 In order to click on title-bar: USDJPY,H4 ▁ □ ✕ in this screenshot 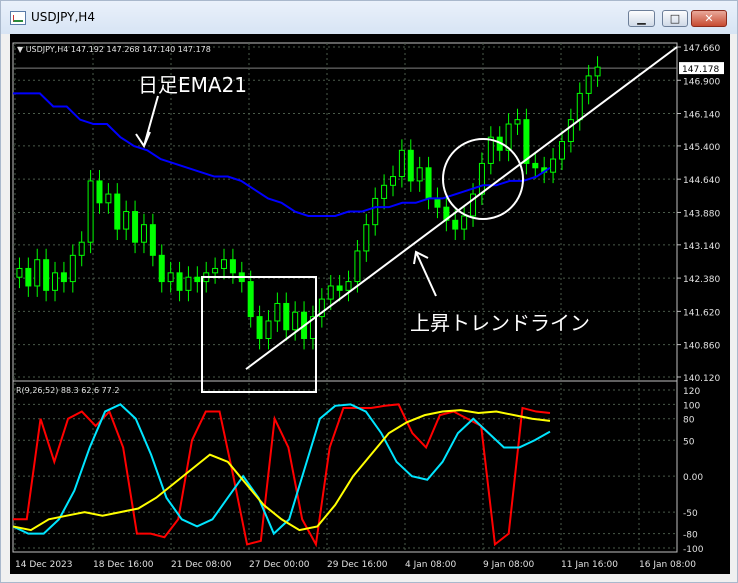, I will do `click(369, 17)`.